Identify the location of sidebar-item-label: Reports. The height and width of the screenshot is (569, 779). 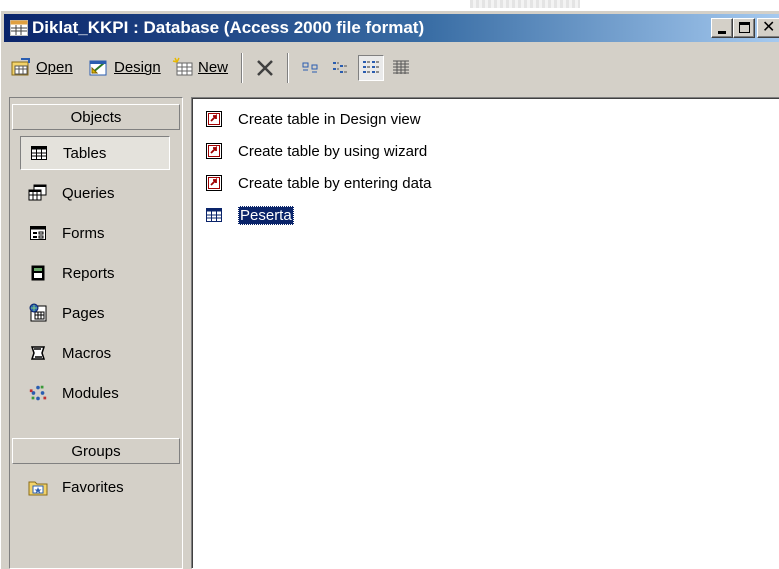
(88, 273).